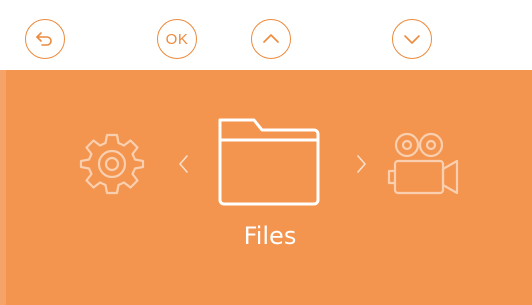 The image size is (532, 305). I want to click on back-button, so click(45, 39).